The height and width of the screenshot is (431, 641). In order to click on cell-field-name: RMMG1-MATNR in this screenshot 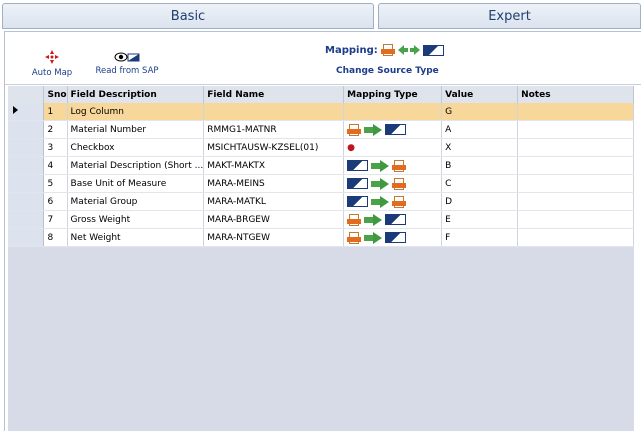, I will do `click(274, 129)`.